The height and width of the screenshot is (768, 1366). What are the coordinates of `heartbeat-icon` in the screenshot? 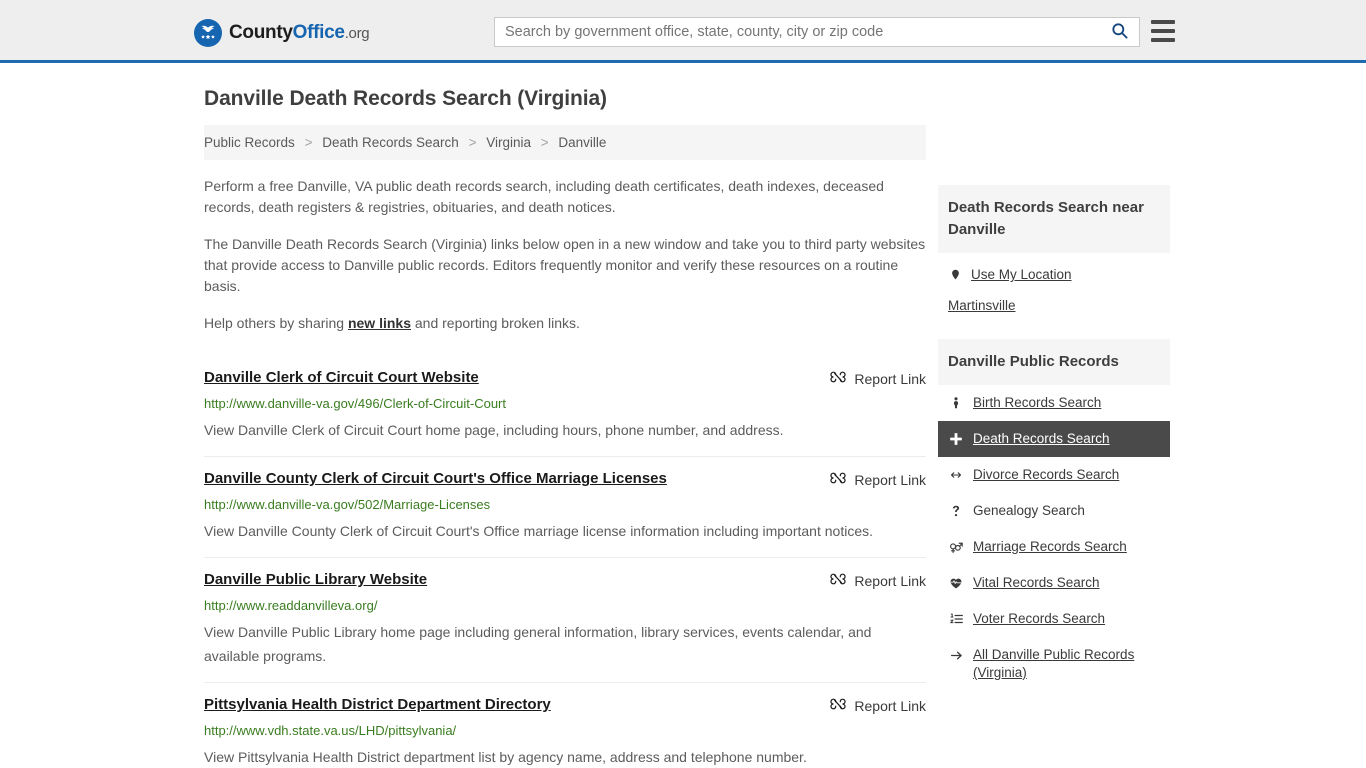 It's located at (956, 583).